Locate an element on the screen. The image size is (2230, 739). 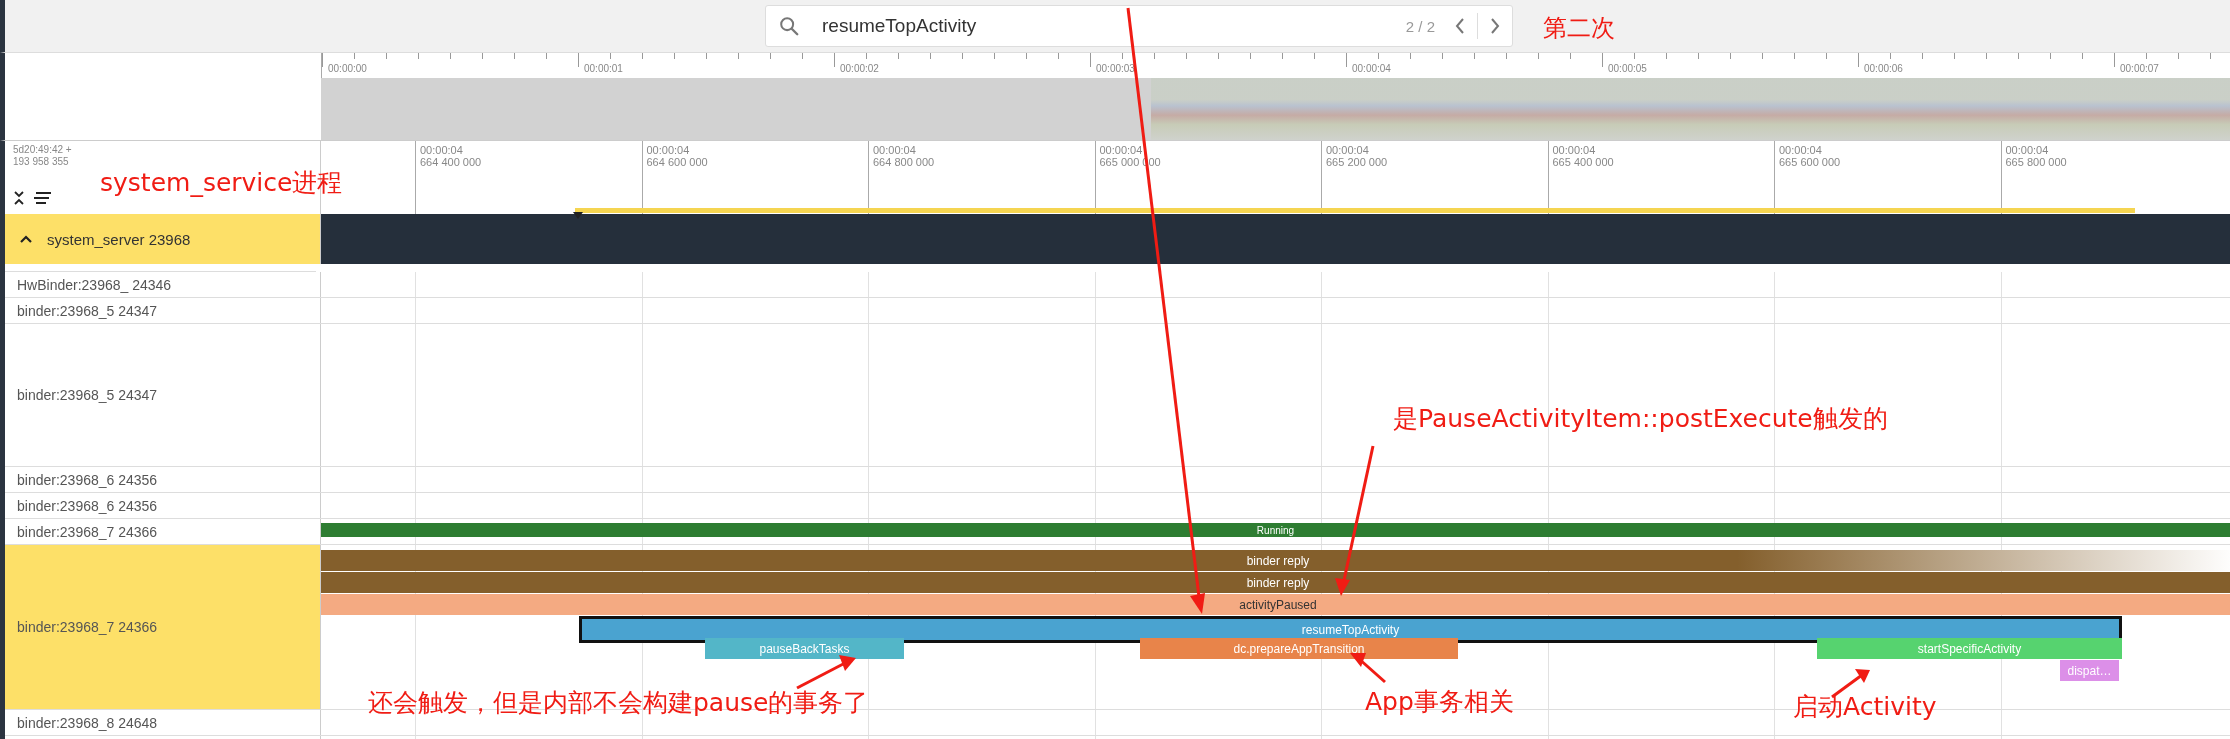
previous-match-icon is located at coordinates (1460, 26).